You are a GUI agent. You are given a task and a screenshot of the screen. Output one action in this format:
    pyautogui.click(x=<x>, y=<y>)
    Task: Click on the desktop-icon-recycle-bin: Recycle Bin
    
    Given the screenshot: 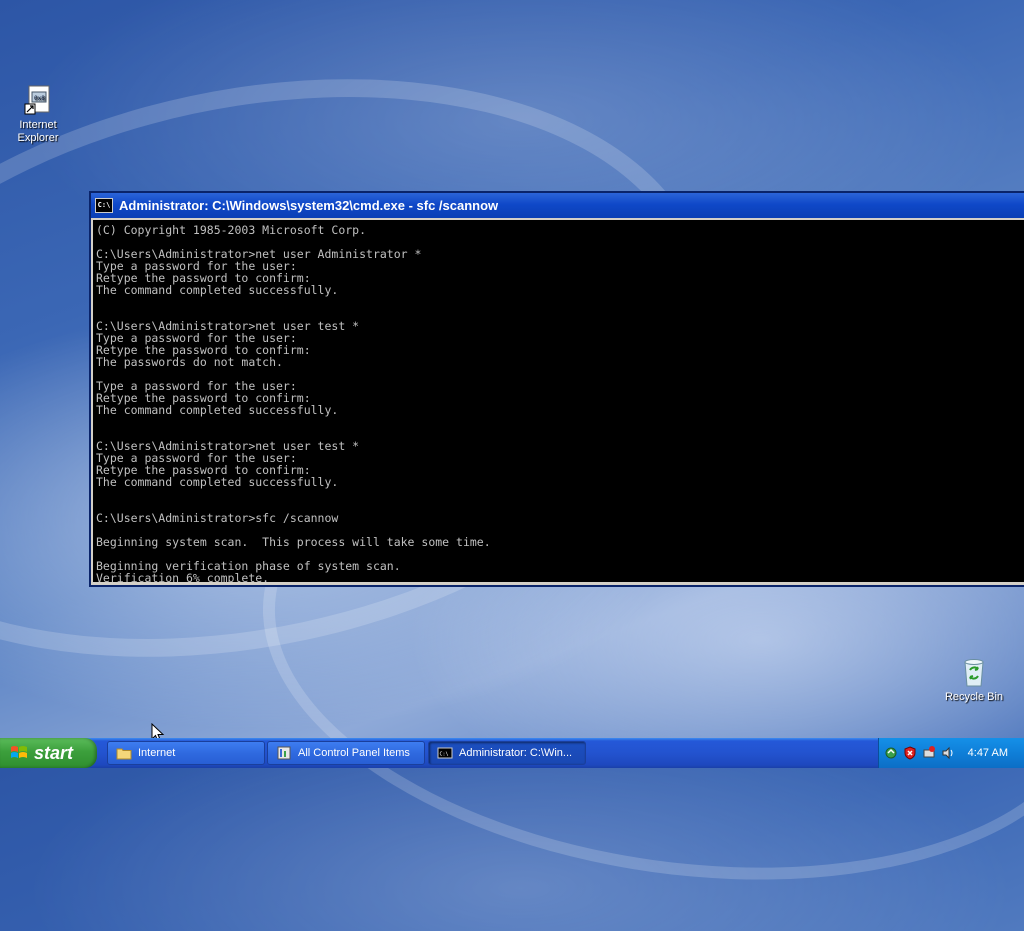 What is the action you would take?
    pyautogui.click(x=974, y=680)
    